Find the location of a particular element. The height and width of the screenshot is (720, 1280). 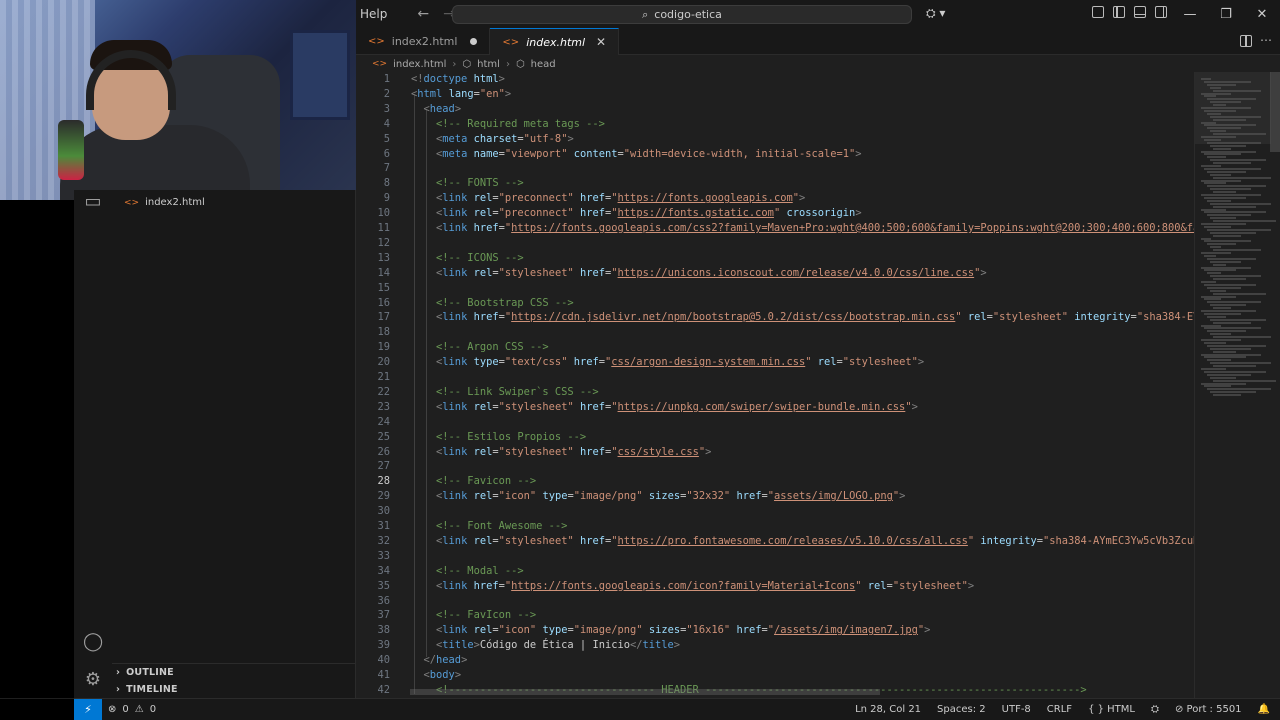

remote-indicator-icon: ⚡ is located at coordinates (88, 709).